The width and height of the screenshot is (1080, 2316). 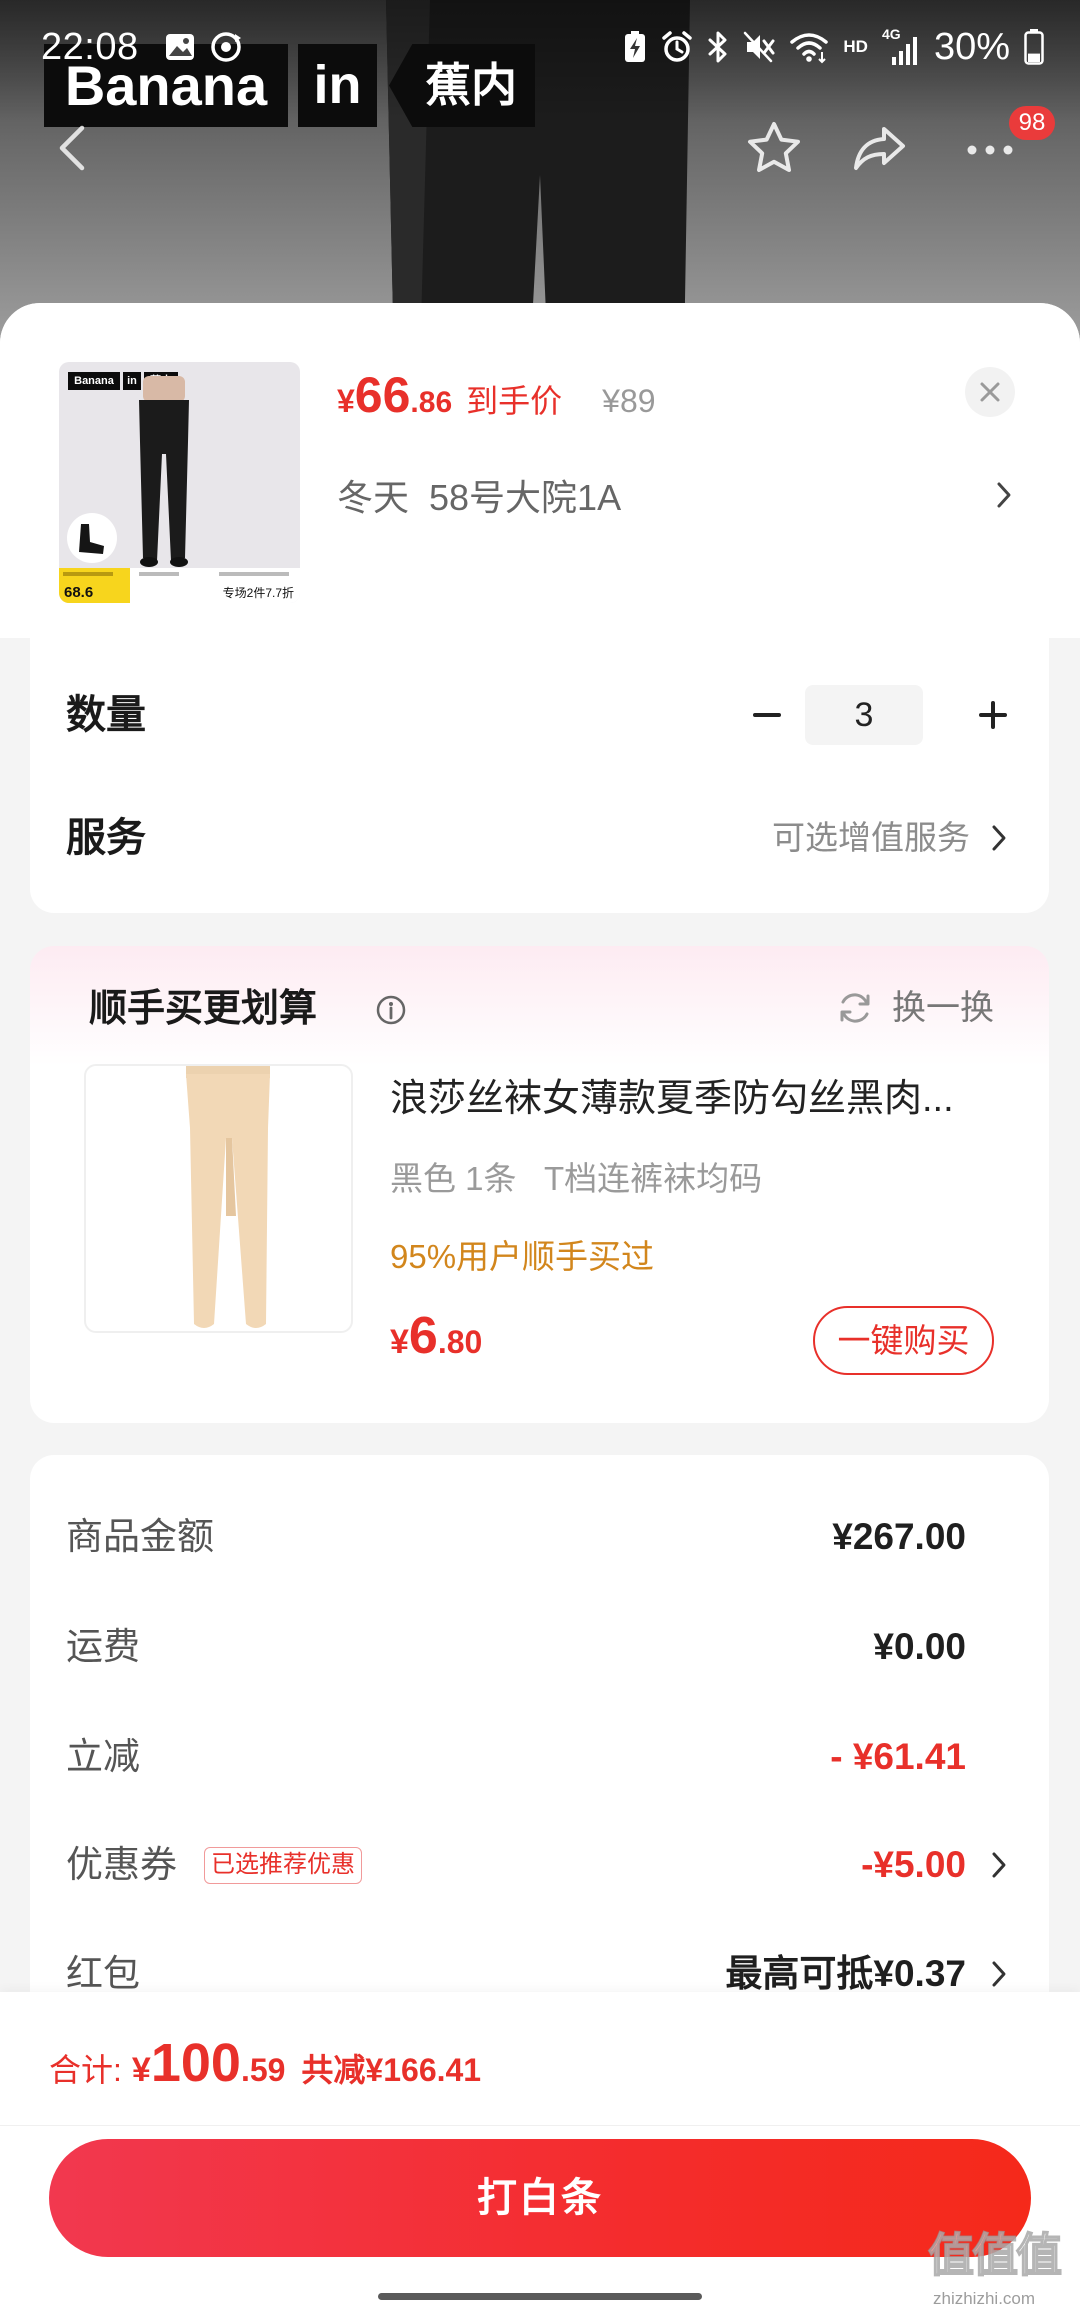 I want to click on share-icon, so click(x=879, y=148).